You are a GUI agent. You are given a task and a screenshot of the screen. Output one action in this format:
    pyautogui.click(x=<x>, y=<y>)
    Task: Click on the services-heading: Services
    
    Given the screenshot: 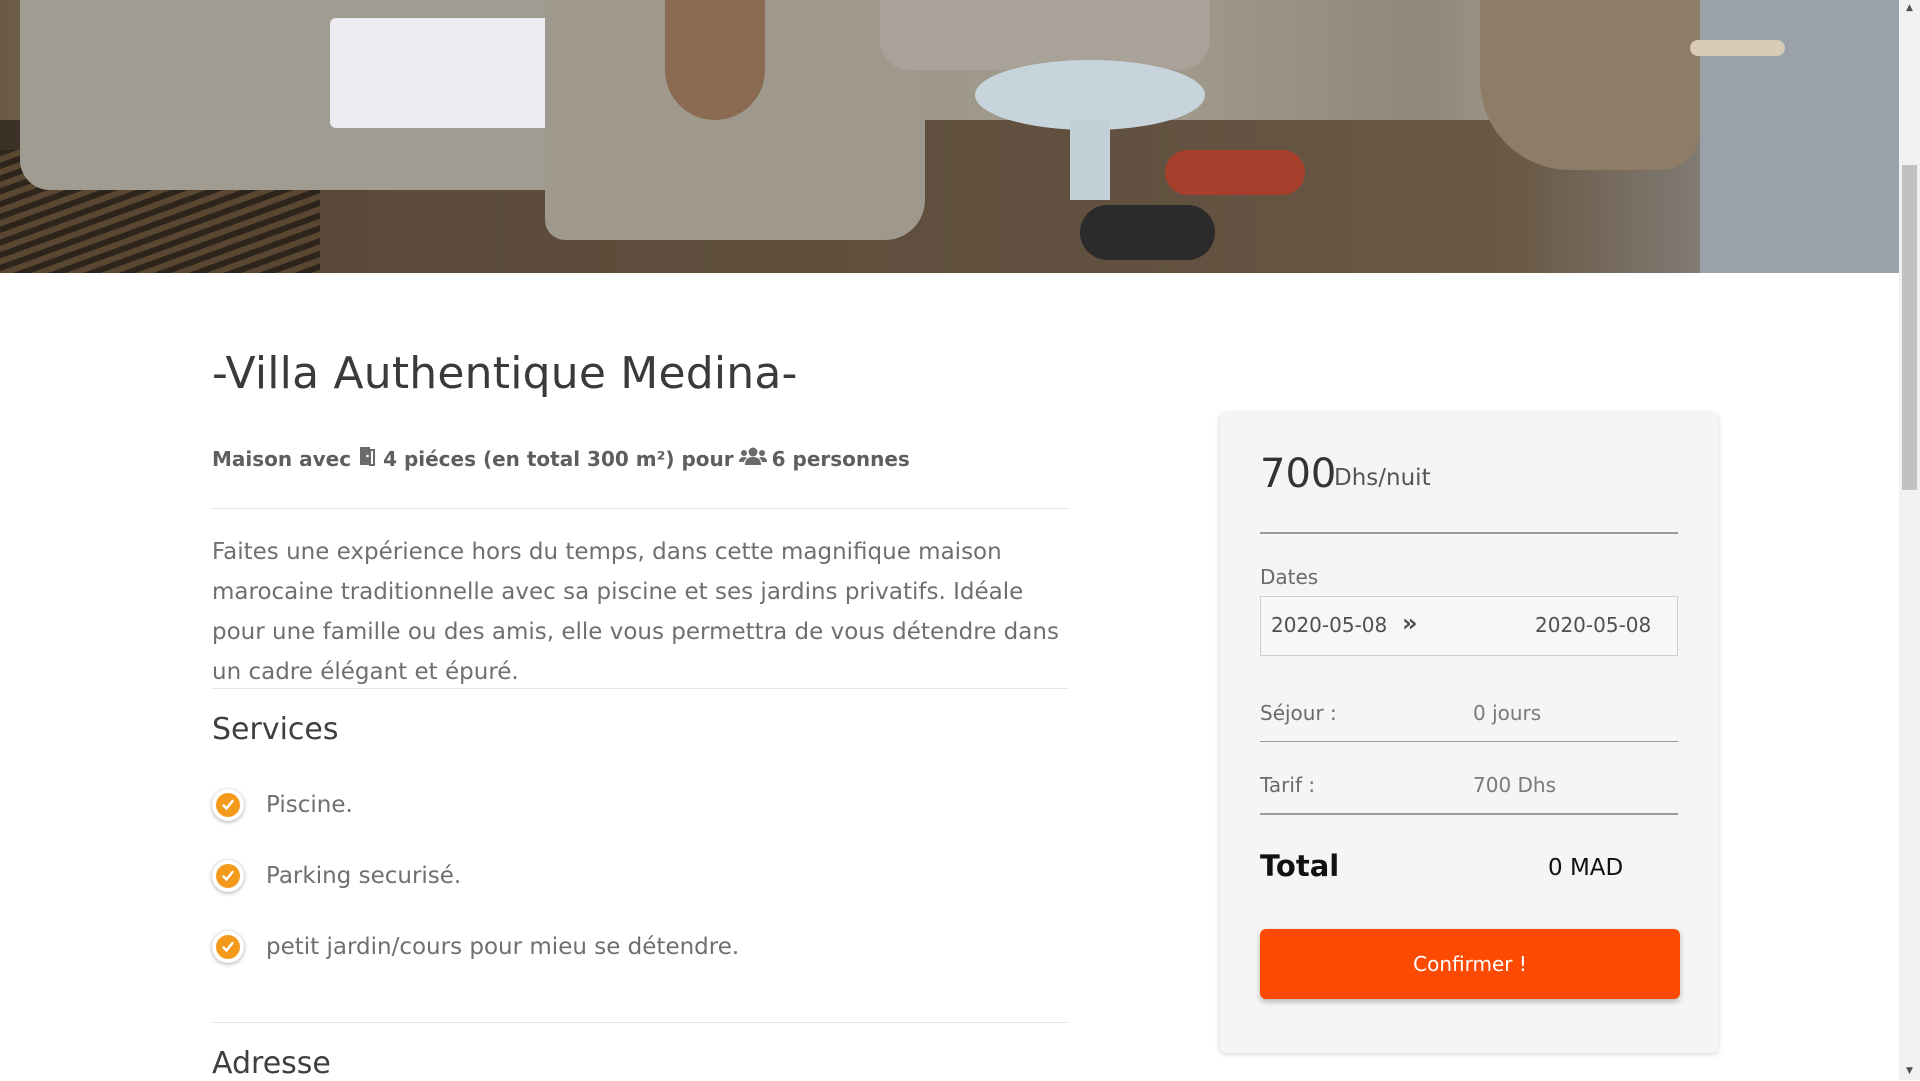 What is the action you would take?
    pyautogui.click(x=275, y=729)
    